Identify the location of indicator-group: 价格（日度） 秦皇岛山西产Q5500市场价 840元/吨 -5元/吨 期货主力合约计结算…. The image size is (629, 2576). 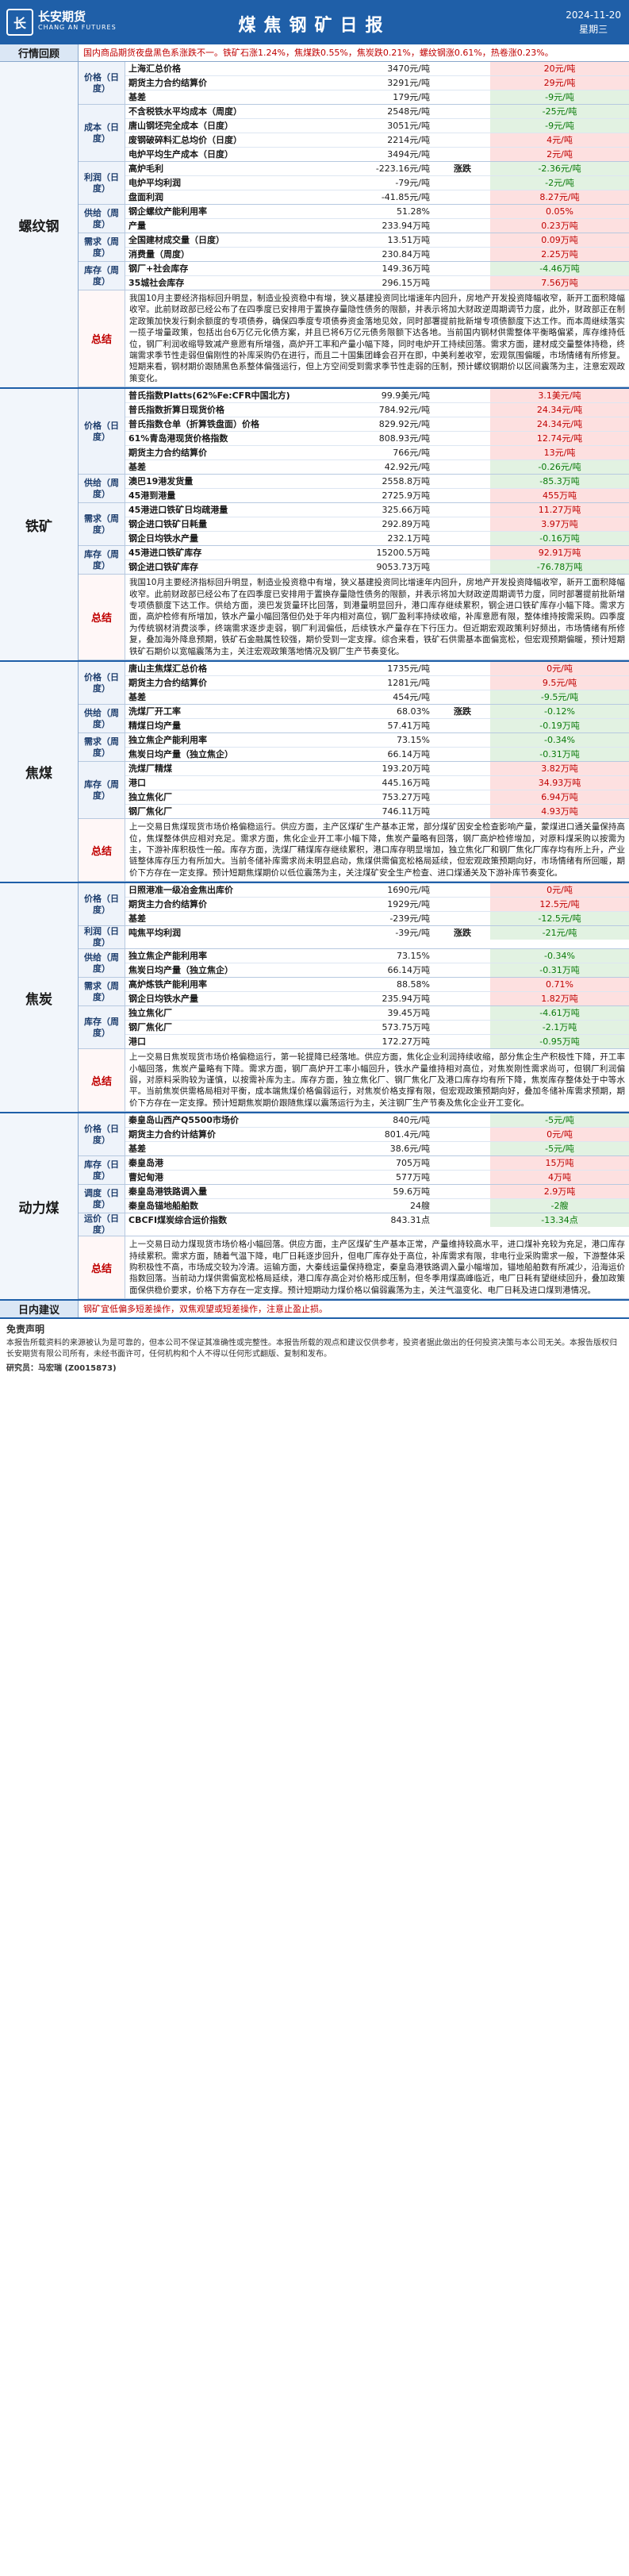
(354, 1135).